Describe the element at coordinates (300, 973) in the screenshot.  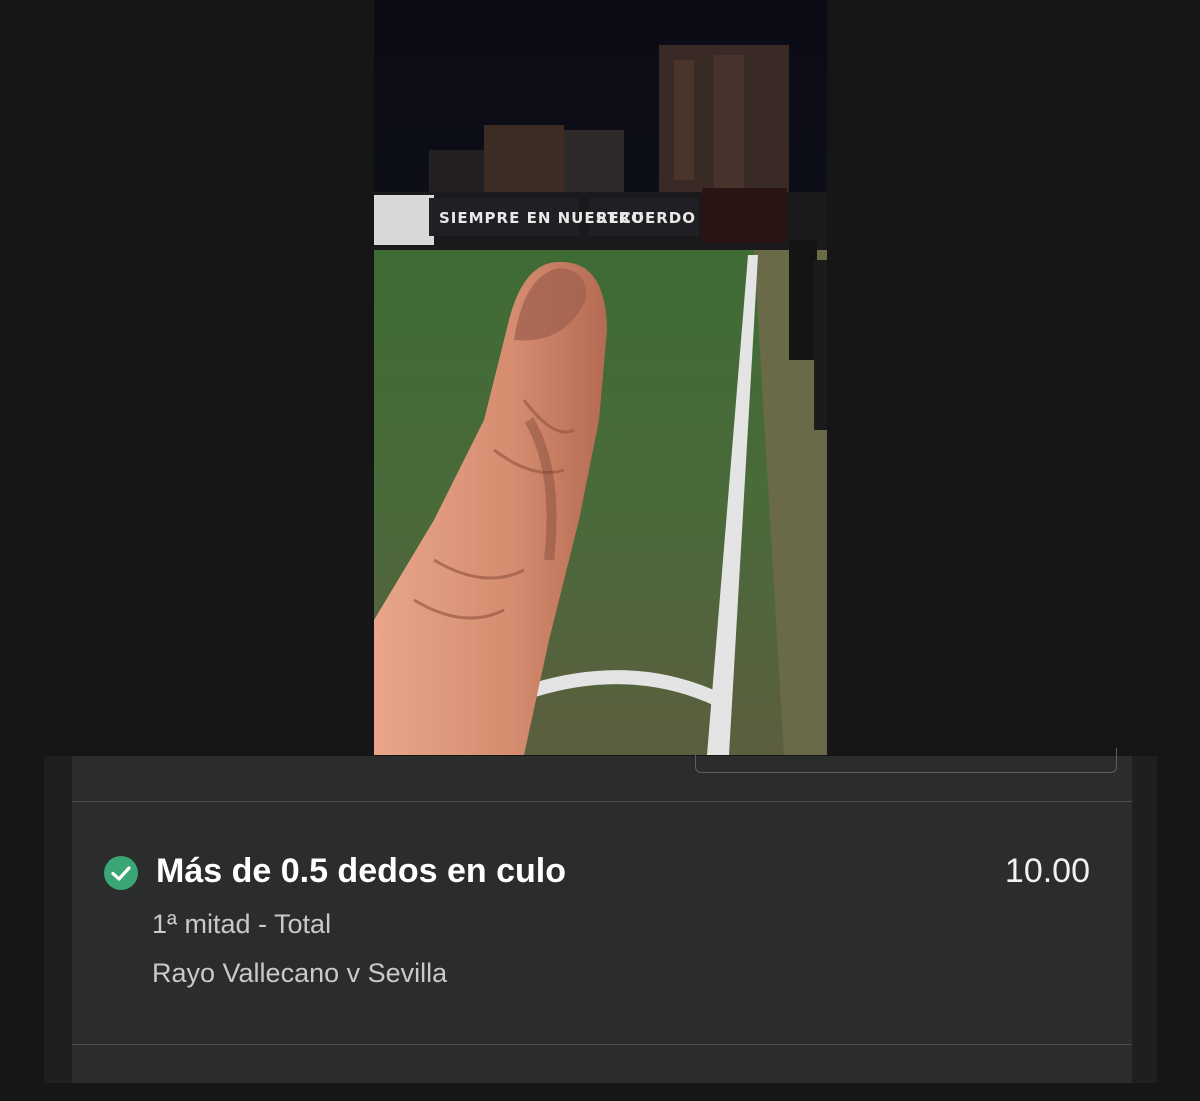
I see `bet-event: Rayo Vallecano v Sevilla` at that location.